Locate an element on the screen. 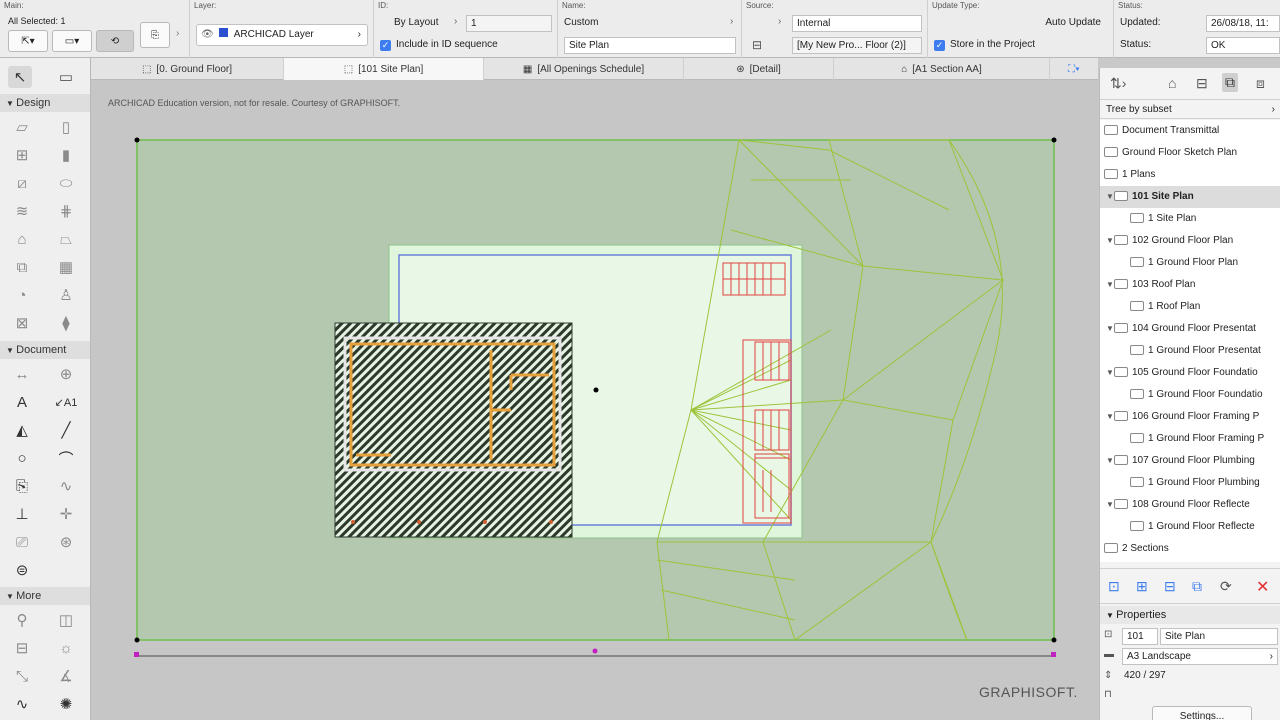 The image size is (1280, 720). dimension-tool-icon: ↔ is located at coordinates (22, 374).